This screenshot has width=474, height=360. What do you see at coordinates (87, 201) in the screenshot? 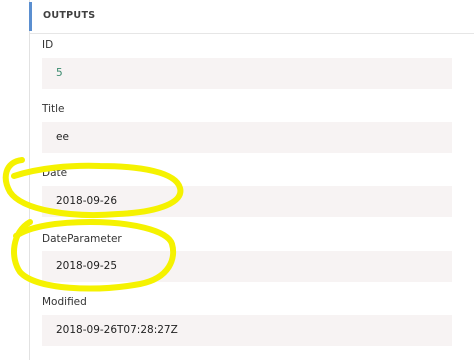
I see `field-value-date: 2018-09-26` at bounding box center [87, 201].